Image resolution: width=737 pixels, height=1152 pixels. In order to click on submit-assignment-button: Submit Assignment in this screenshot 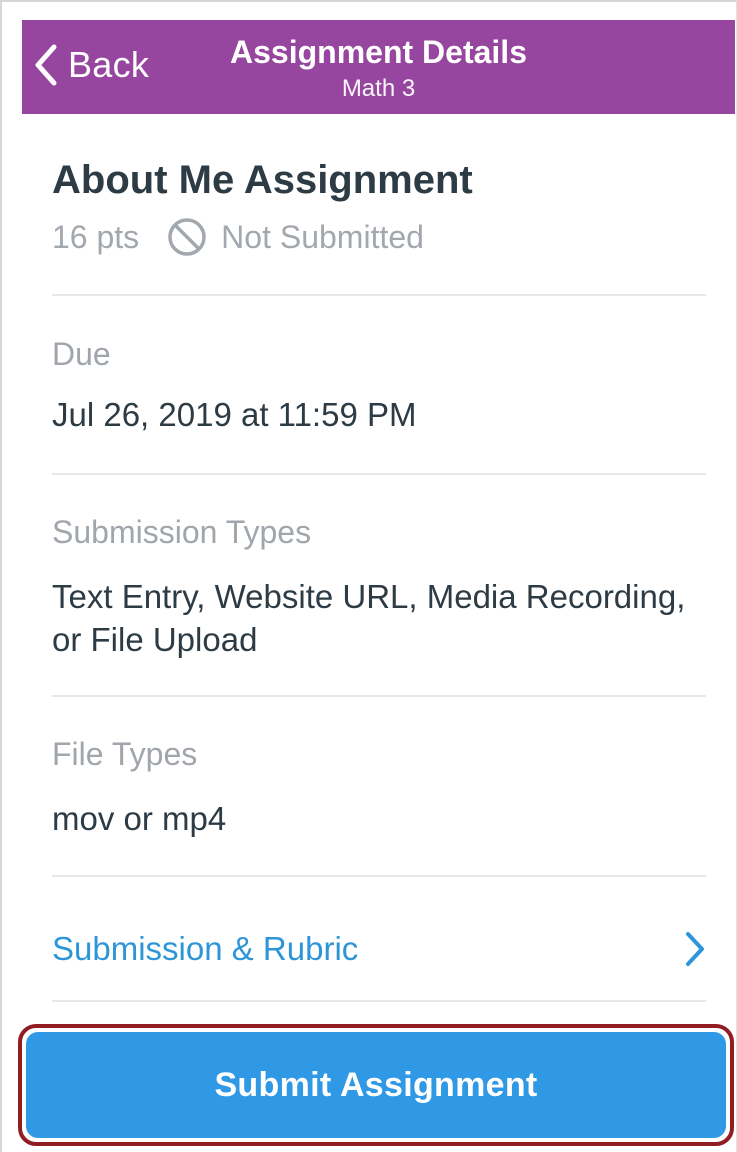, I will do `click(376, 1085)`.